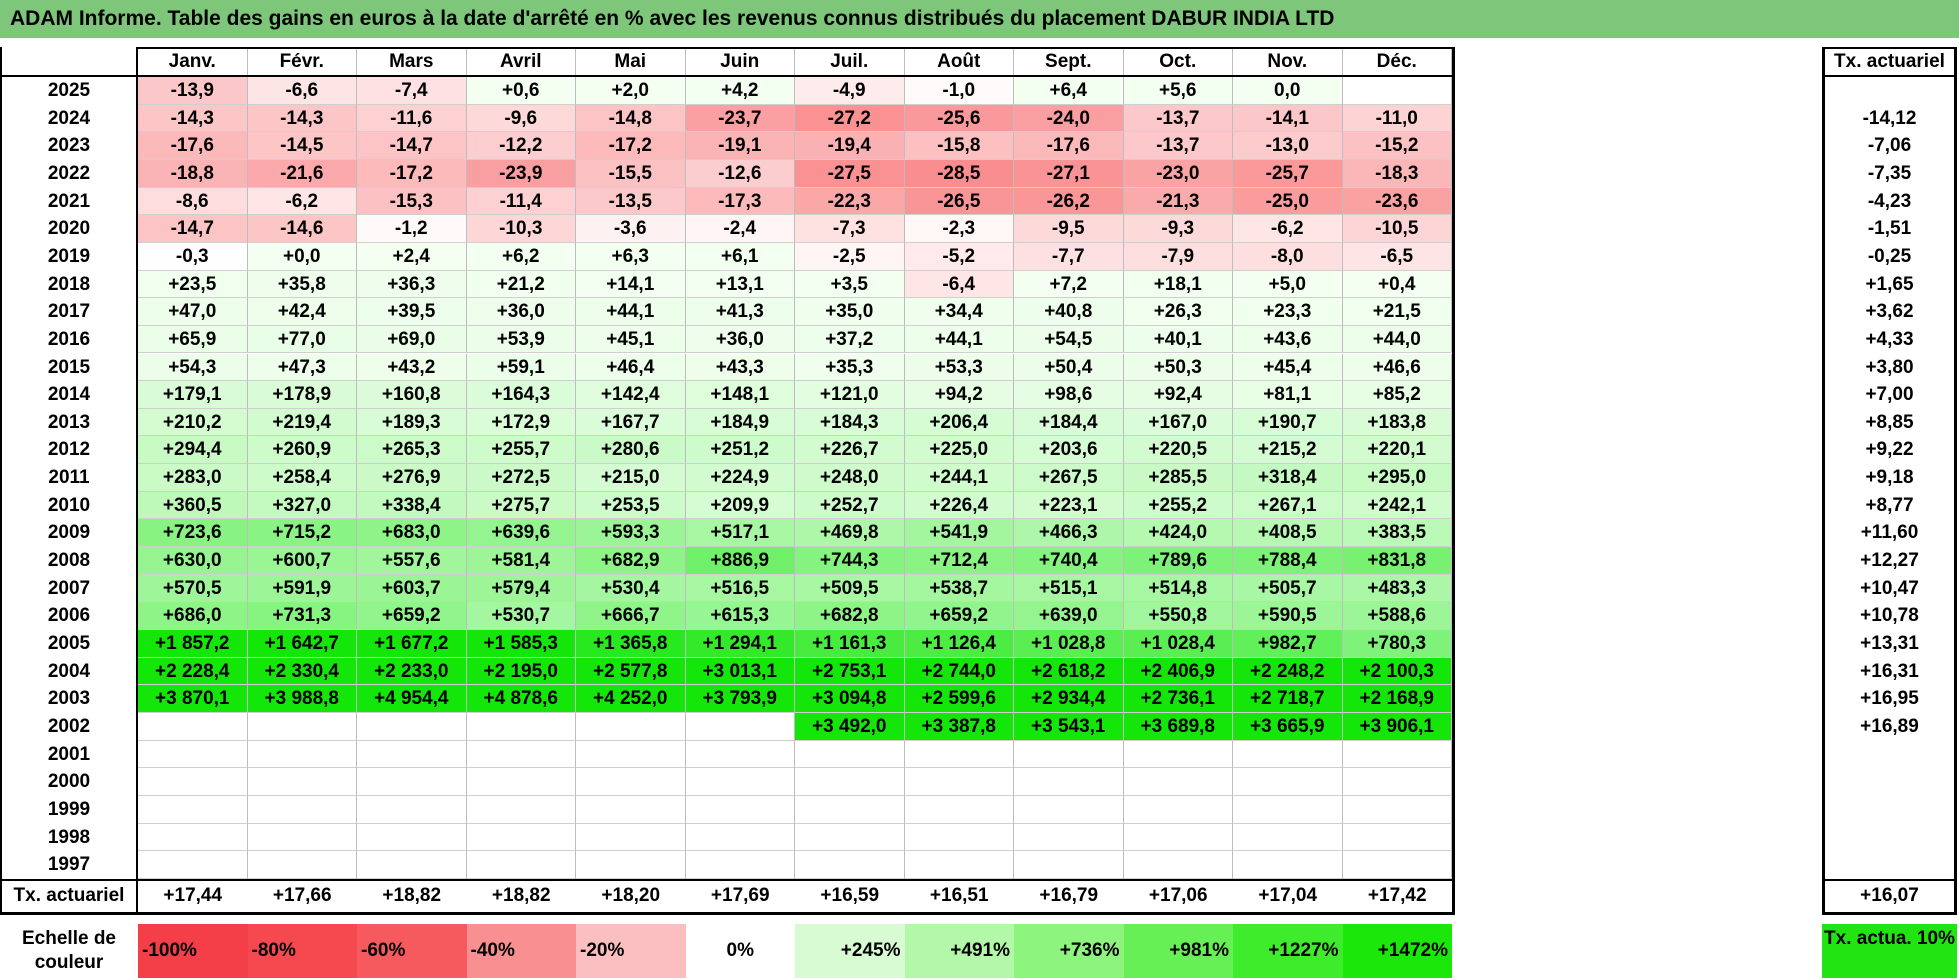  Describe the element at coordinates (850, 91) in the screenshot. I see `table-cell: -4,9` at that location.